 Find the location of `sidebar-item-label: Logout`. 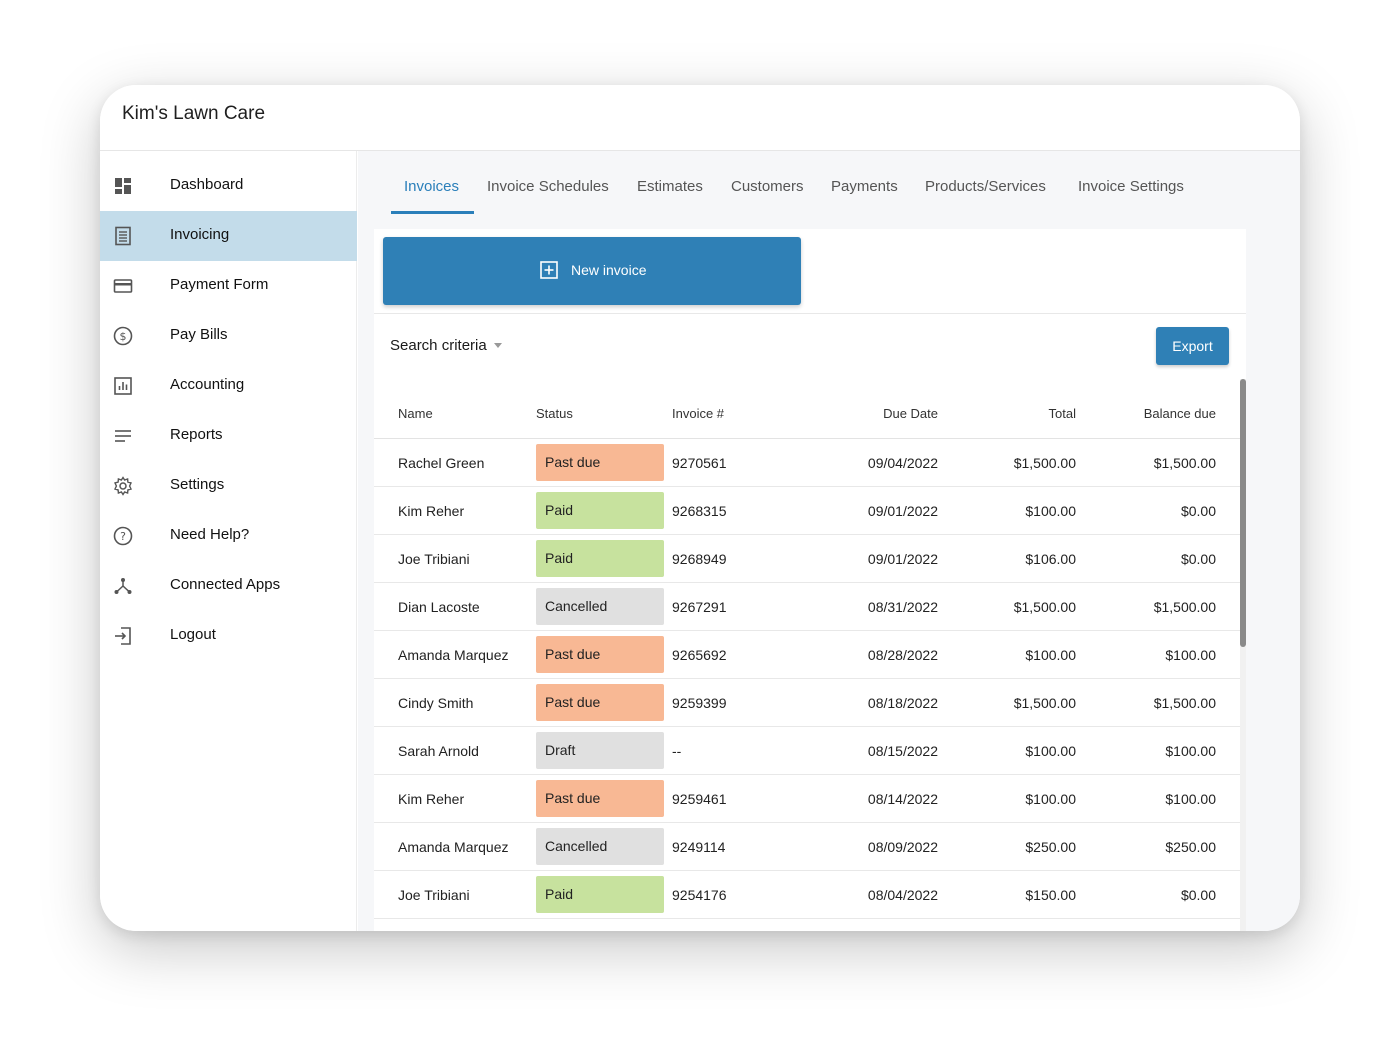

sidebar-item-label: Logout is located at coordinates (193, 634).